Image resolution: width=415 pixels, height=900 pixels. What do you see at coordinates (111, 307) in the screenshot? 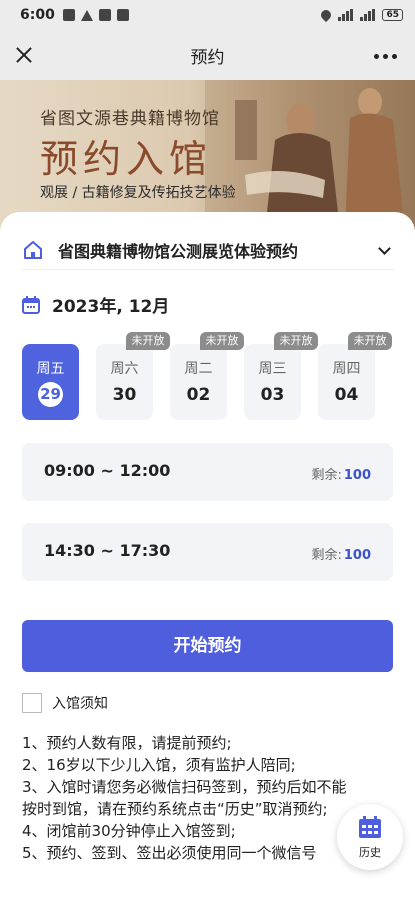
I see `month-label: 2023年, 12月` at bounding box center [111, 307].